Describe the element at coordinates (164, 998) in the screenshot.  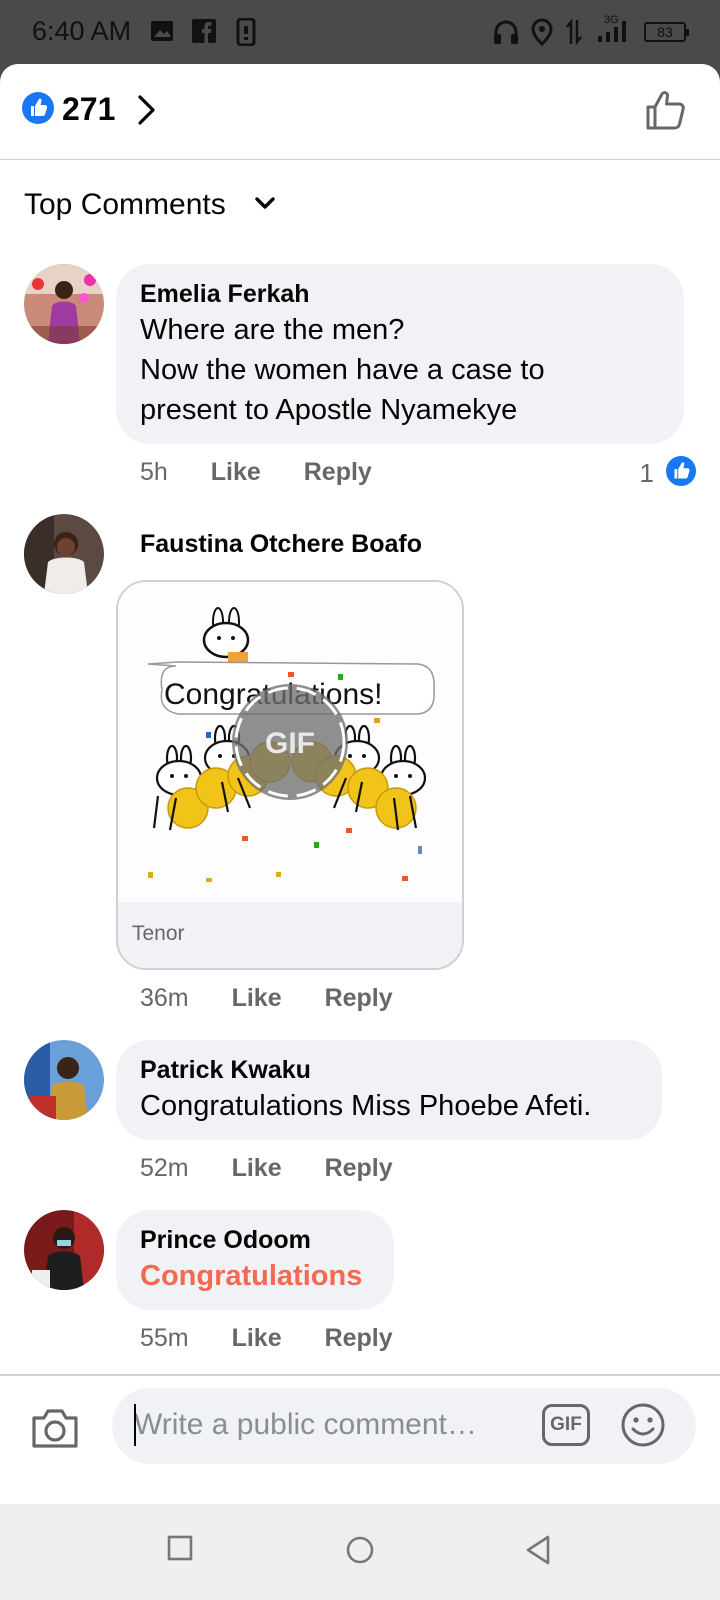
I see `comment-time: 36m` at that location.